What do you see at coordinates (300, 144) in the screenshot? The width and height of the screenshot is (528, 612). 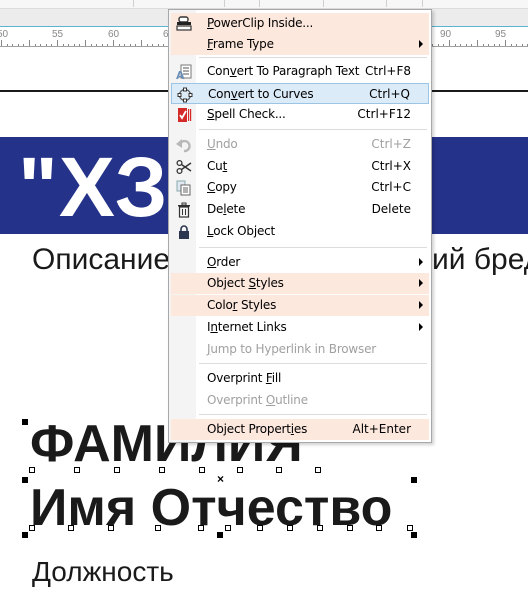 I see `menu-item-undo: Undo Ctrl+Z` at bounding box center [300, 144].